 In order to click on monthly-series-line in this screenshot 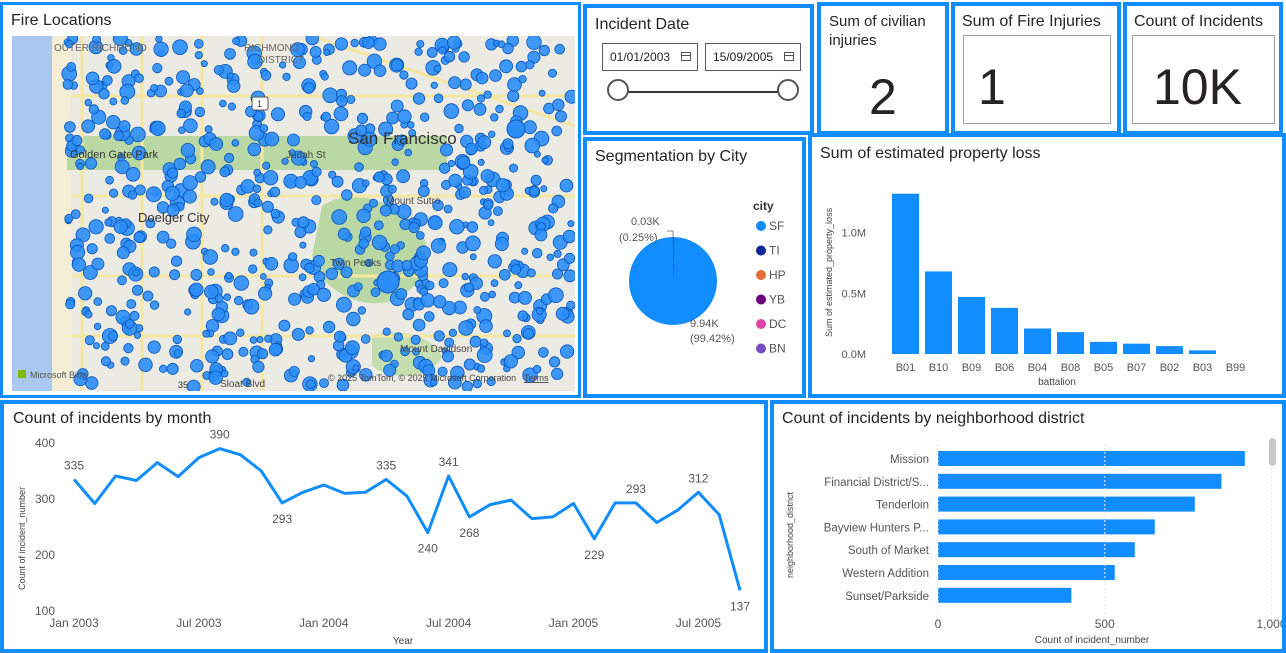, I will do `click(407, 519)`.